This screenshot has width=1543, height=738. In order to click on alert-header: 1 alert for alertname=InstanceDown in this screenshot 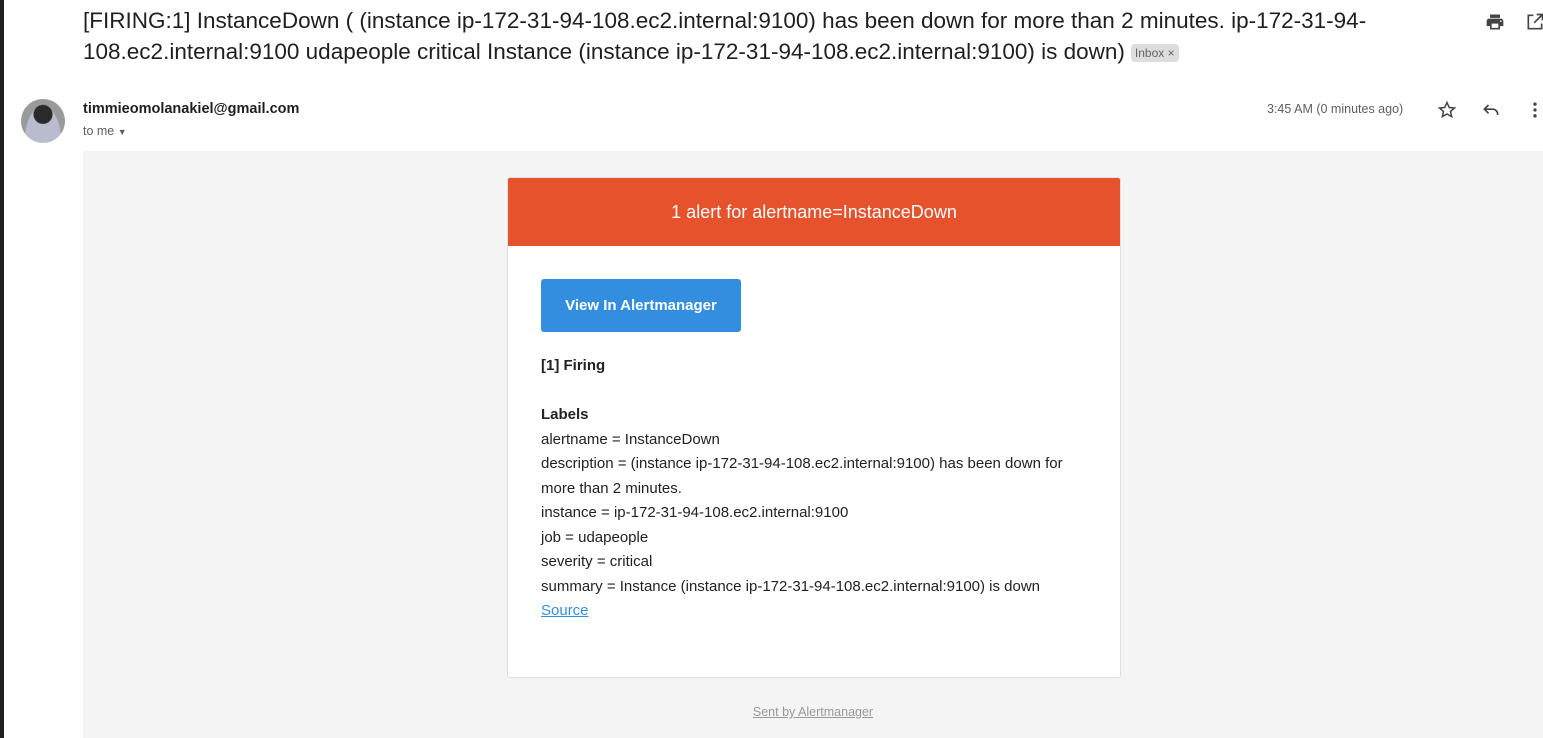, I will do `click(814, 212)`.